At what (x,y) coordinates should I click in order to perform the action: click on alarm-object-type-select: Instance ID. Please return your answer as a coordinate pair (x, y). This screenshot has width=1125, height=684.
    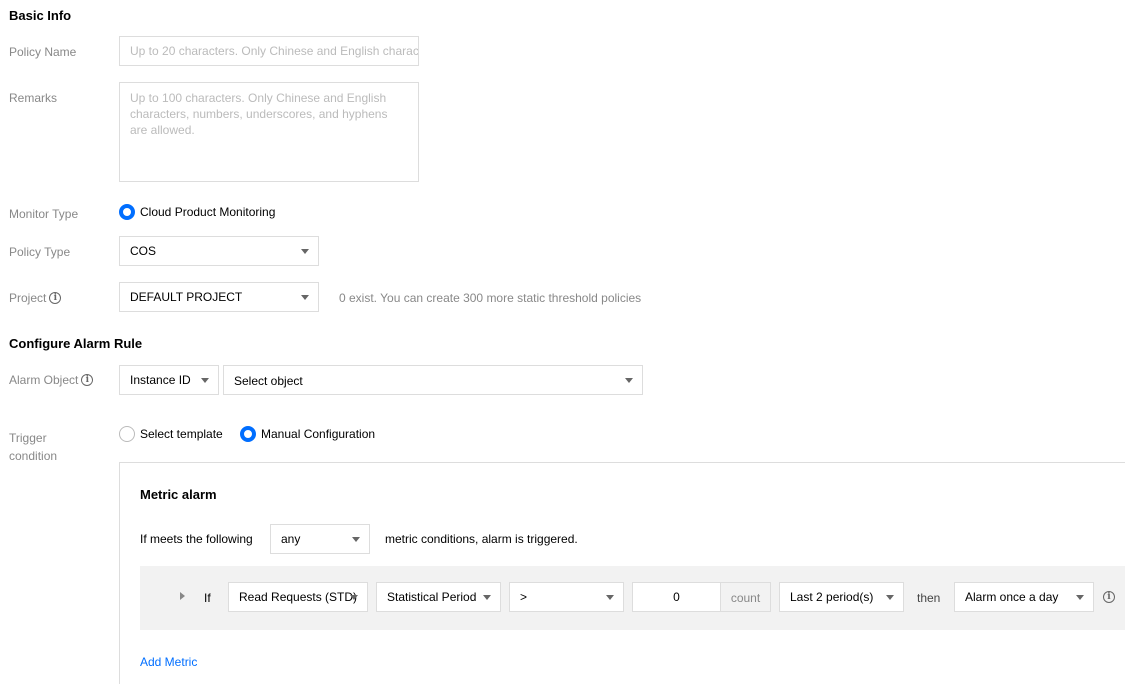
    Looking at the image, I should click on (169, 380).